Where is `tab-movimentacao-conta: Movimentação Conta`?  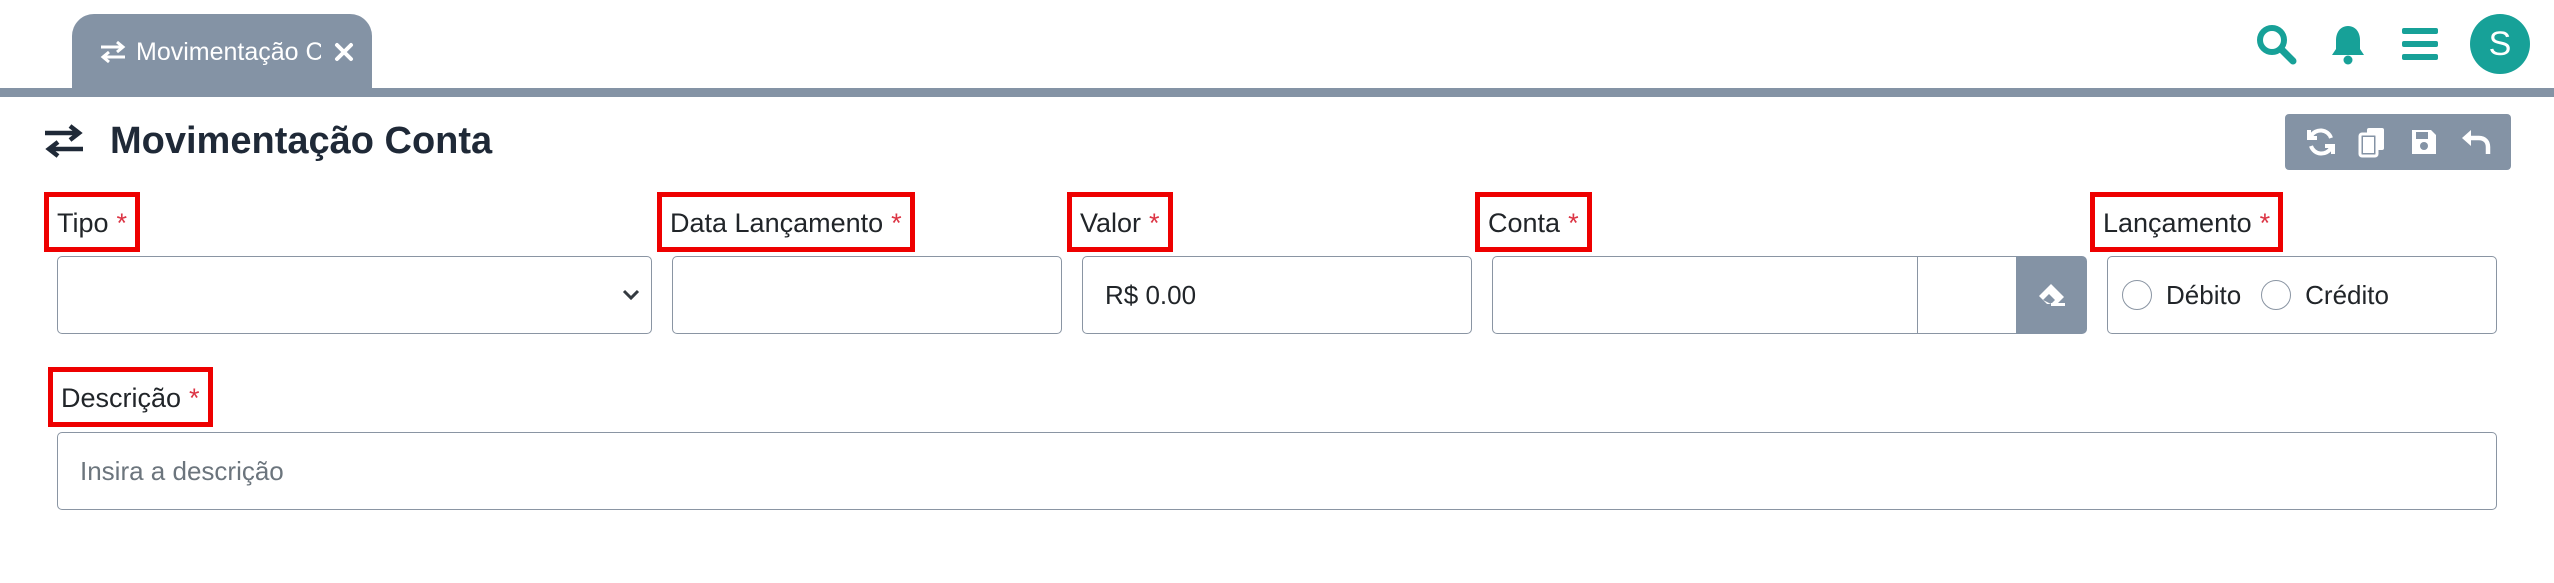 tab-movimentacao-conta: Movimentação Conta is located at coordinates (222, 52).